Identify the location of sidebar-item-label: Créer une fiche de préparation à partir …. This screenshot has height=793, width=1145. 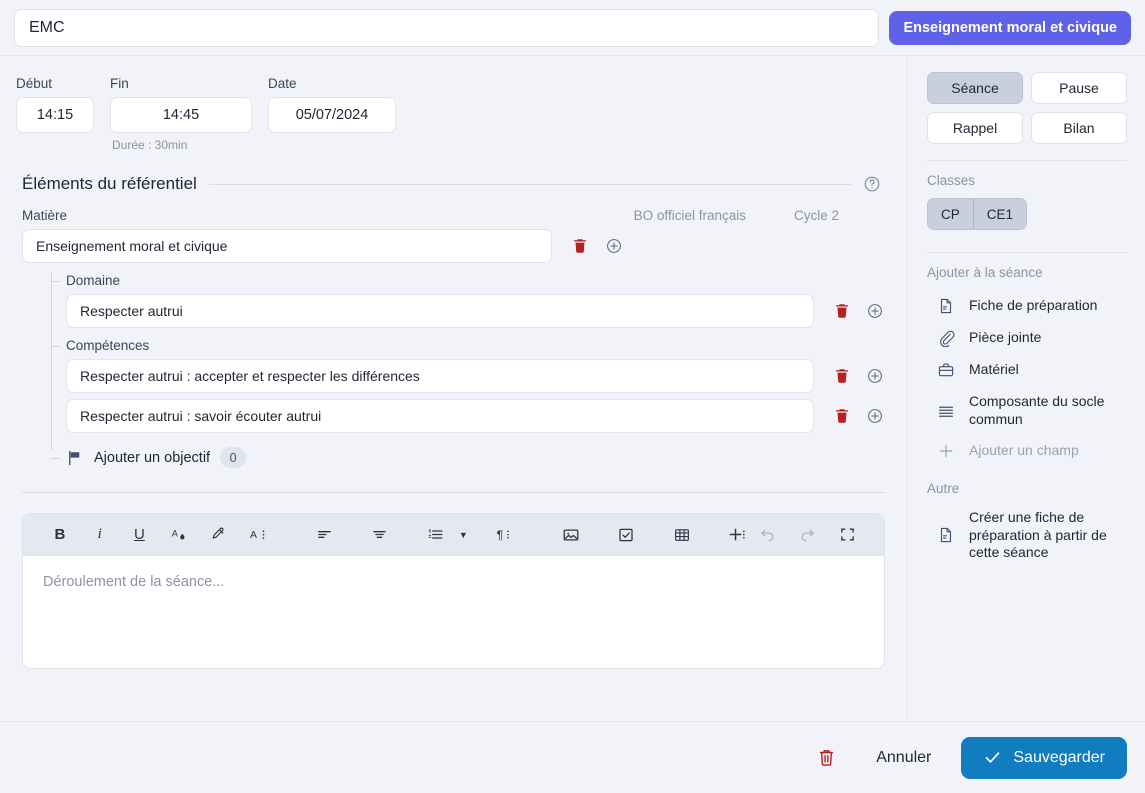
(1038, 534).